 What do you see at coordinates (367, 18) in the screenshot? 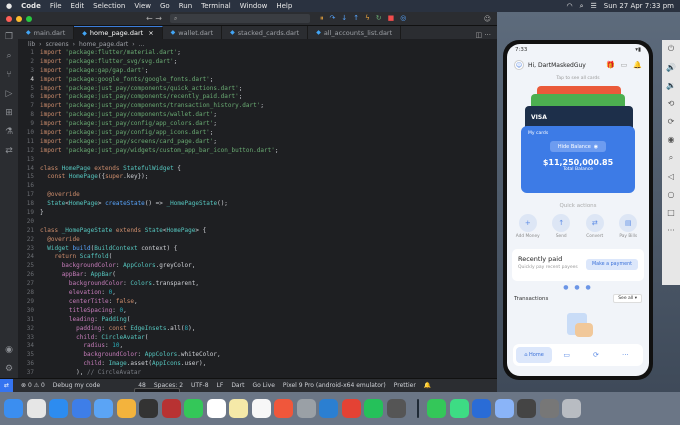
I see `hot-reload-icon: ϟ` at bounding box center [367, 18].